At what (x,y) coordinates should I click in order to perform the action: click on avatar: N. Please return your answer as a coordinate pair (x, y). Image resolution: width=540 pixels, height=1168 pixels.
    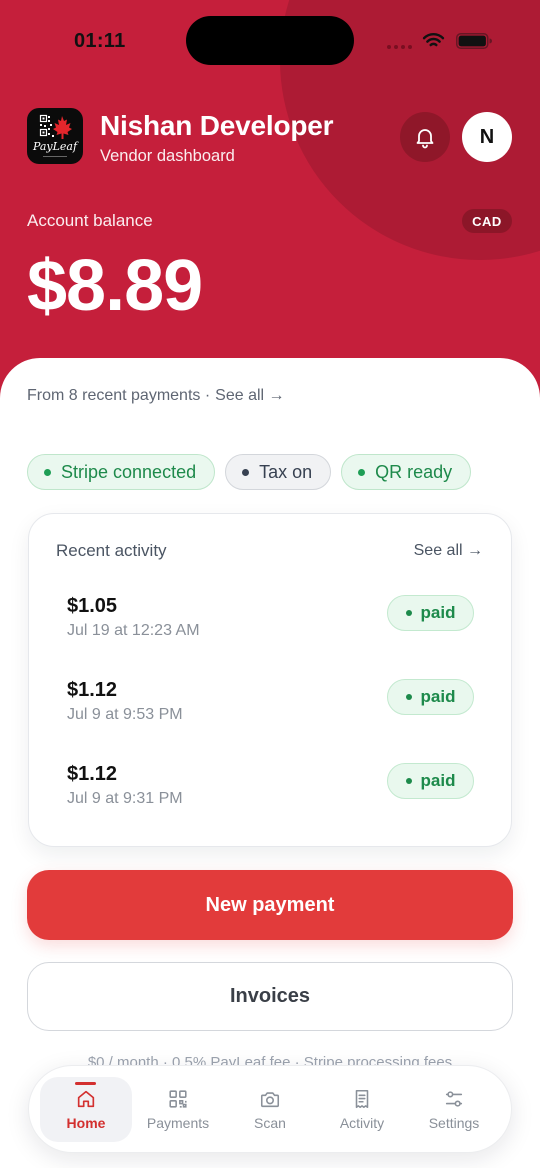
    Looking at the image, I should click on (487, 137).